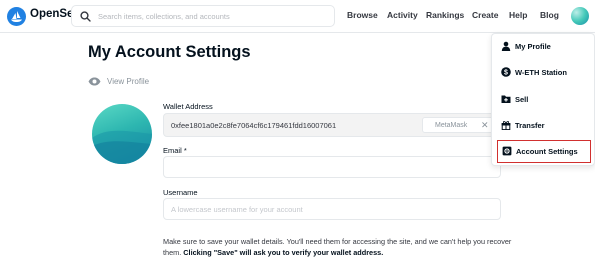  I want to click on page-title: My Account Settings, so click(169, 52).